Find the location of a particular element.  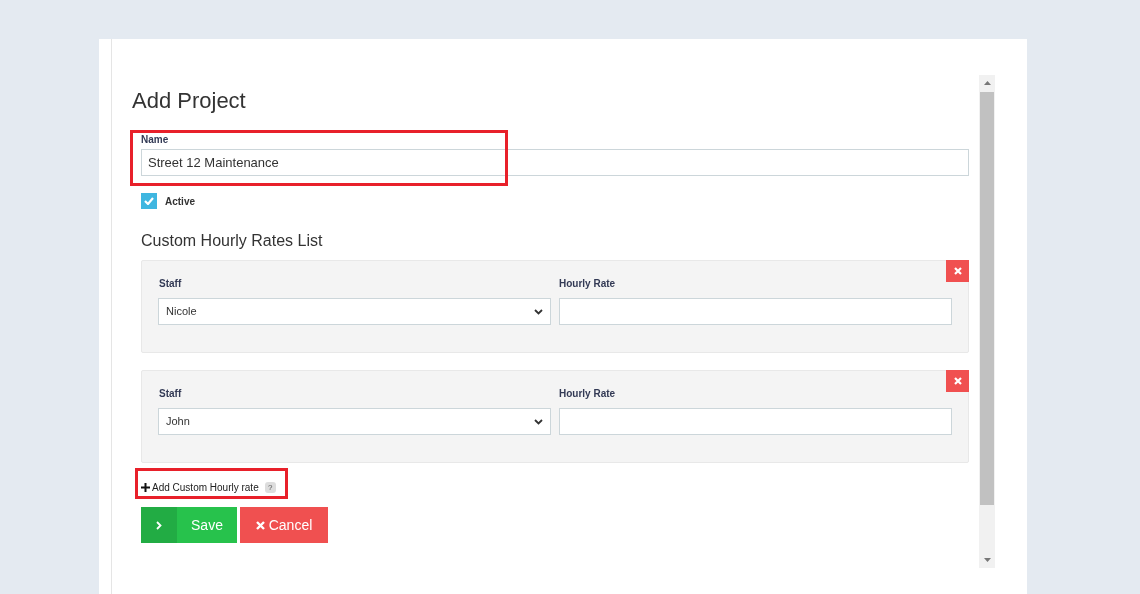

staff-dropdown: John is located at coordinates (354, 421).